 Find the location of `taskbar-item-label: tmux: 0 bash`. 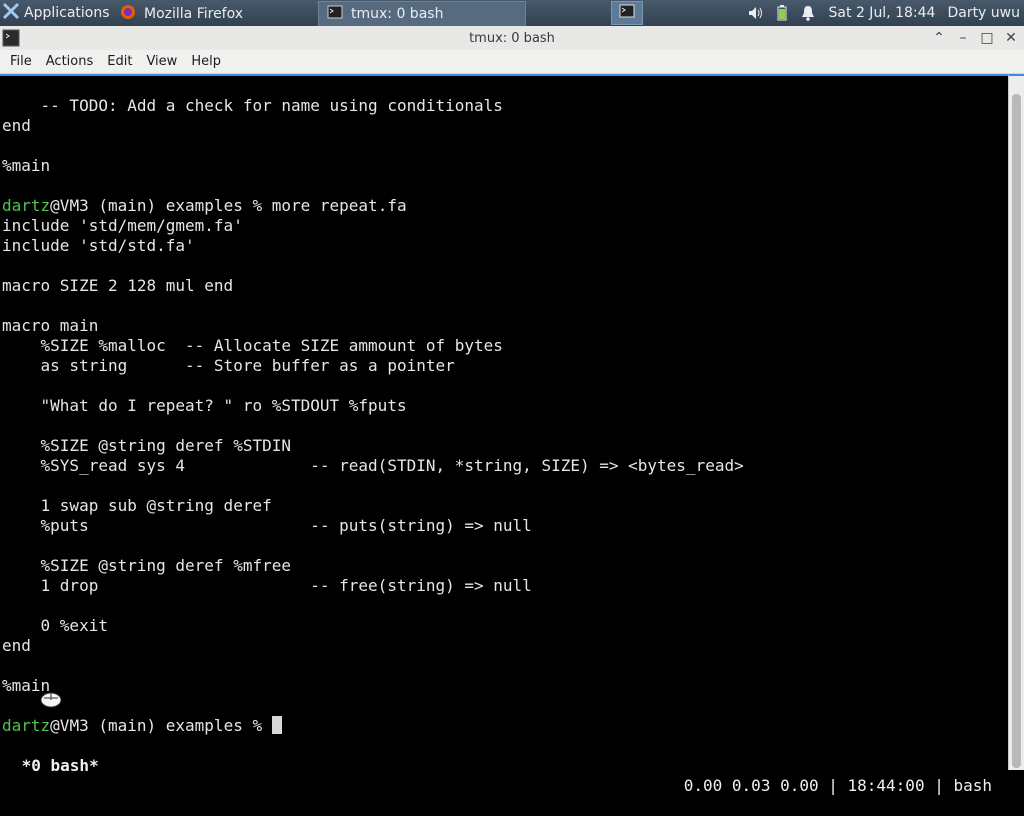

taskbar-item-label: tmux: 0 bash is located at coordinates (397, 14).